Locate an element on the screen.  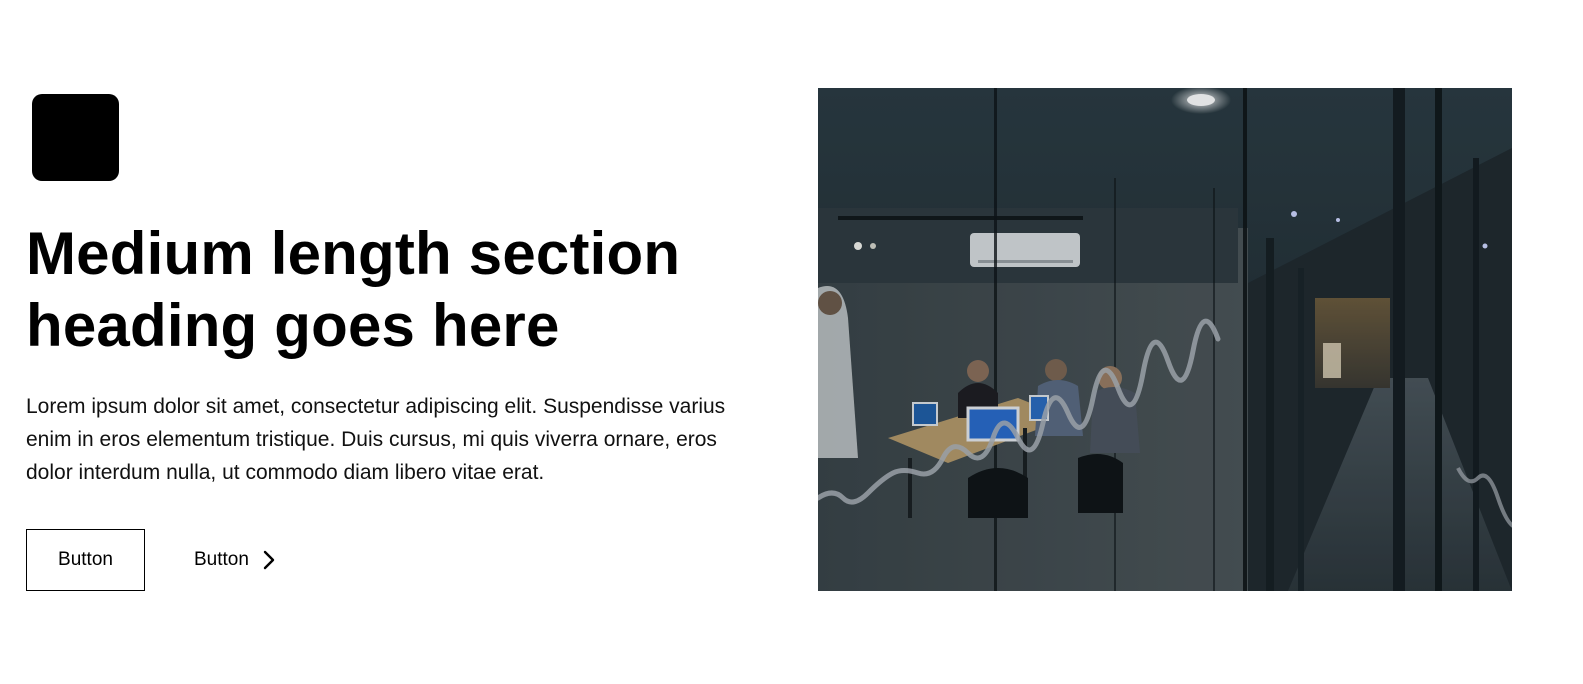
primary-button-label: Button is located at coordinates (85, 559).